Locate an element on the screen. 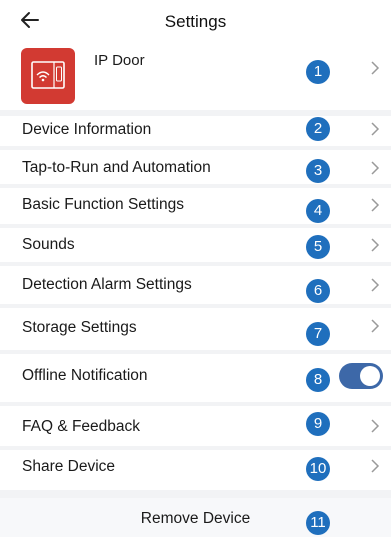 This screenshot has width=391, height=537. menu-item-label: Offline Notification is located at coordinates (85, 375).